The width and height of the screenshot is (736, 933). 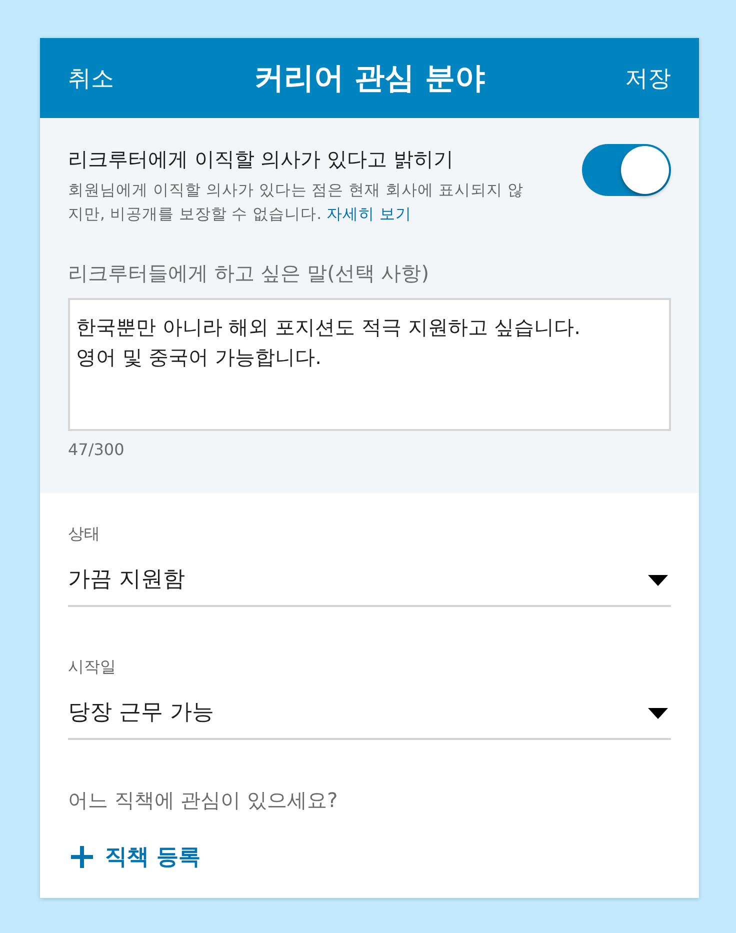 I want to click on setting-title: 리크루터에게 이직할 의사가 있다고 밝히기, so click(x=261, y=159).